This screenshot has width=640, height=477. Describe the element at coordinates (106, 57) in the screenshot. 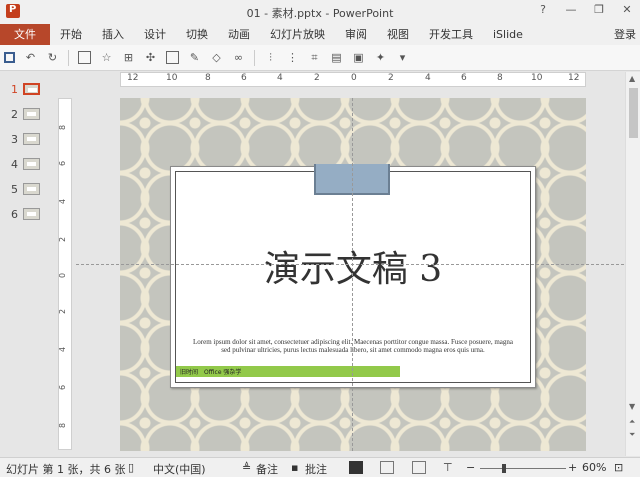

I see `star-icon: ☆` at that location.